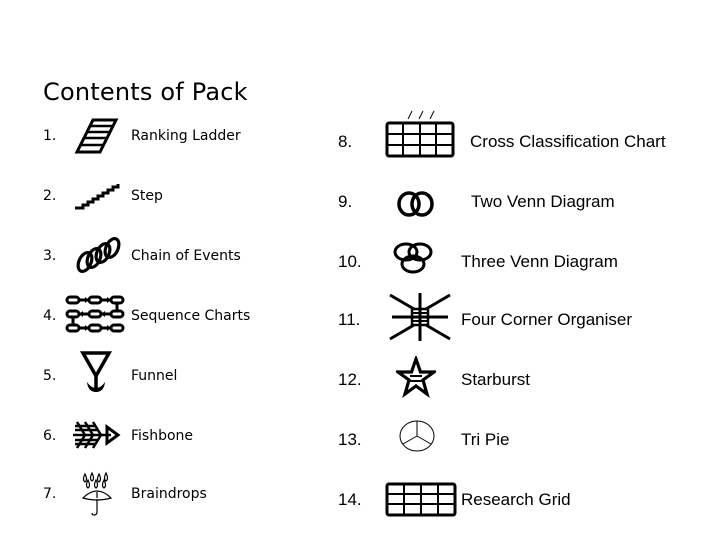  Describe the element at coordinates (349, 319) in the screenshot. I see `item-number: 11.` at that location.